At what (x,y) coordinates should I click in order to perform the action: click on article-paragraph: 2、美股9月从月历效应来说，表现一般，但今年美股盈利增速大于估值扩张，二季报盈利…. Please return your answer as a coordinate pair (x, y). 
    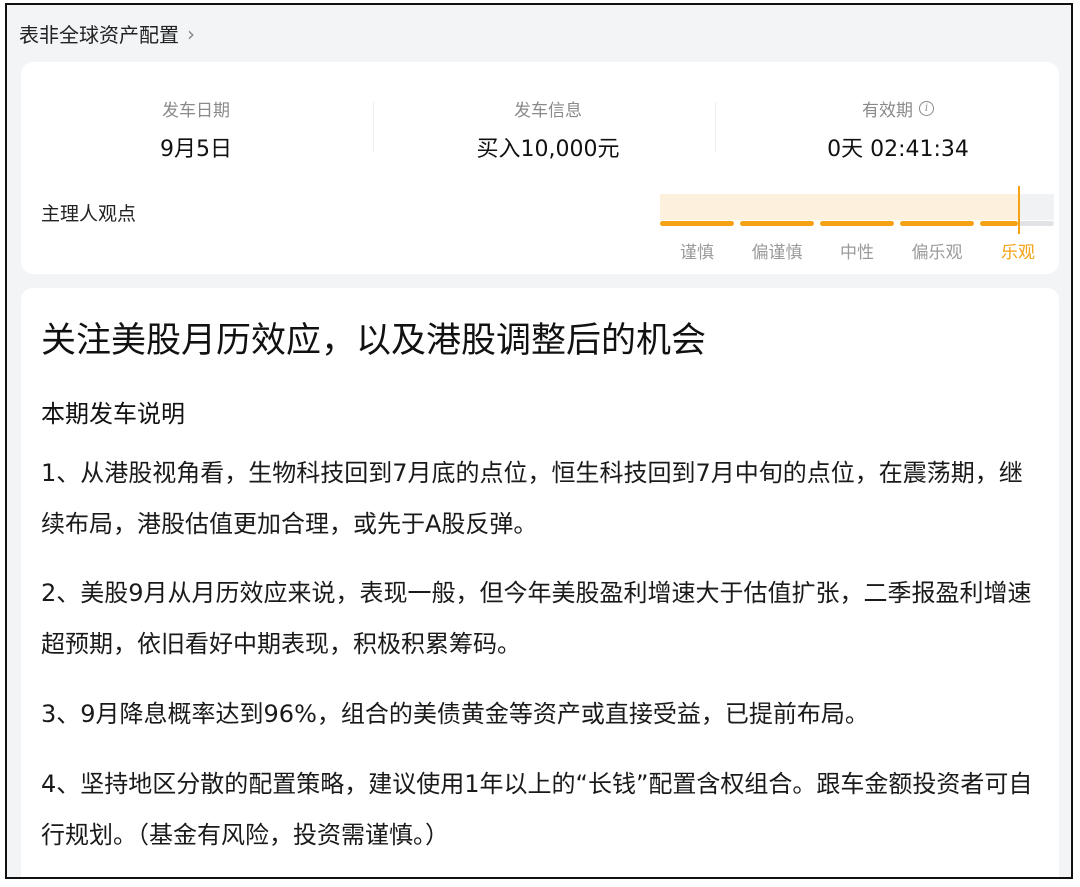
    Looking at the image, I should click on (536, 618).